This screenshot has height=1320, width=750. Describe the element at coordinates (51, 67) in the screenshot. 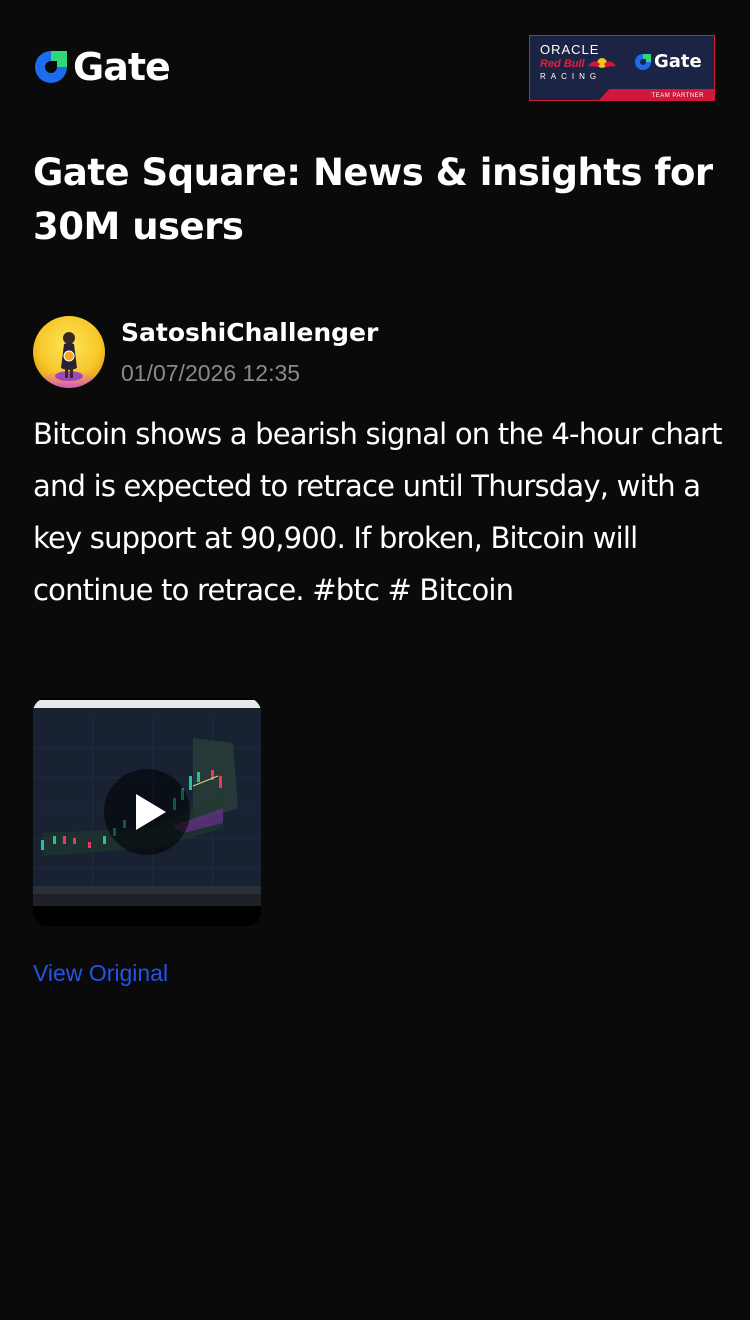

I see `gate-logo-icon` at that location.